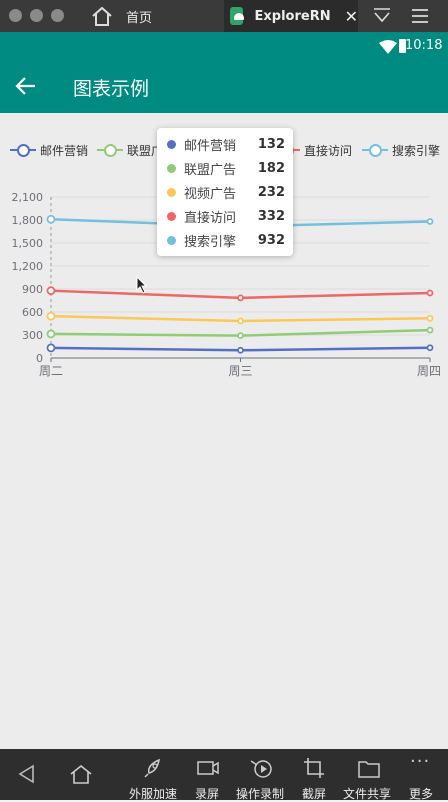  I want to click on tab-home-label: 首页, so click(139, 18).